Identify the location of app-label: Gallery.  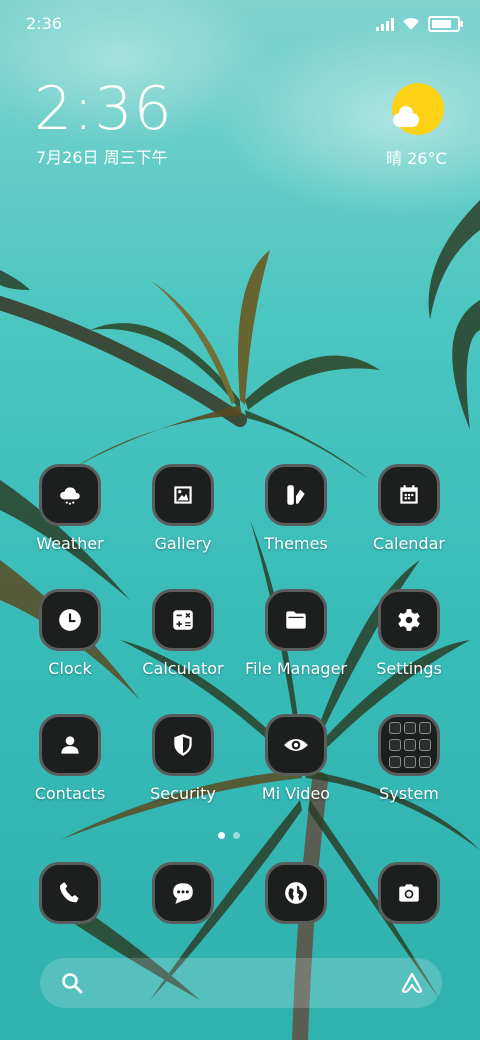
(183, 543).